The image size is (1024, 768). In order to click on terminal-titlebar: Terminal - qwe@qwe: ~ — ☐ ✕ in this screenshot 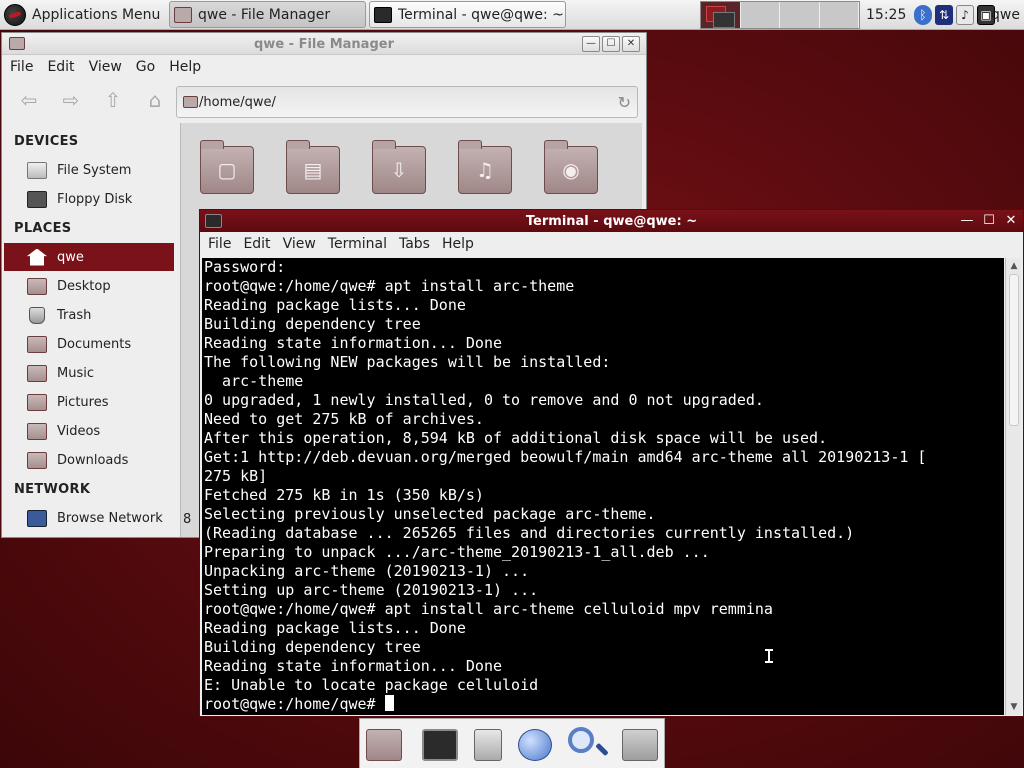, I will do `click(611, 221)`.